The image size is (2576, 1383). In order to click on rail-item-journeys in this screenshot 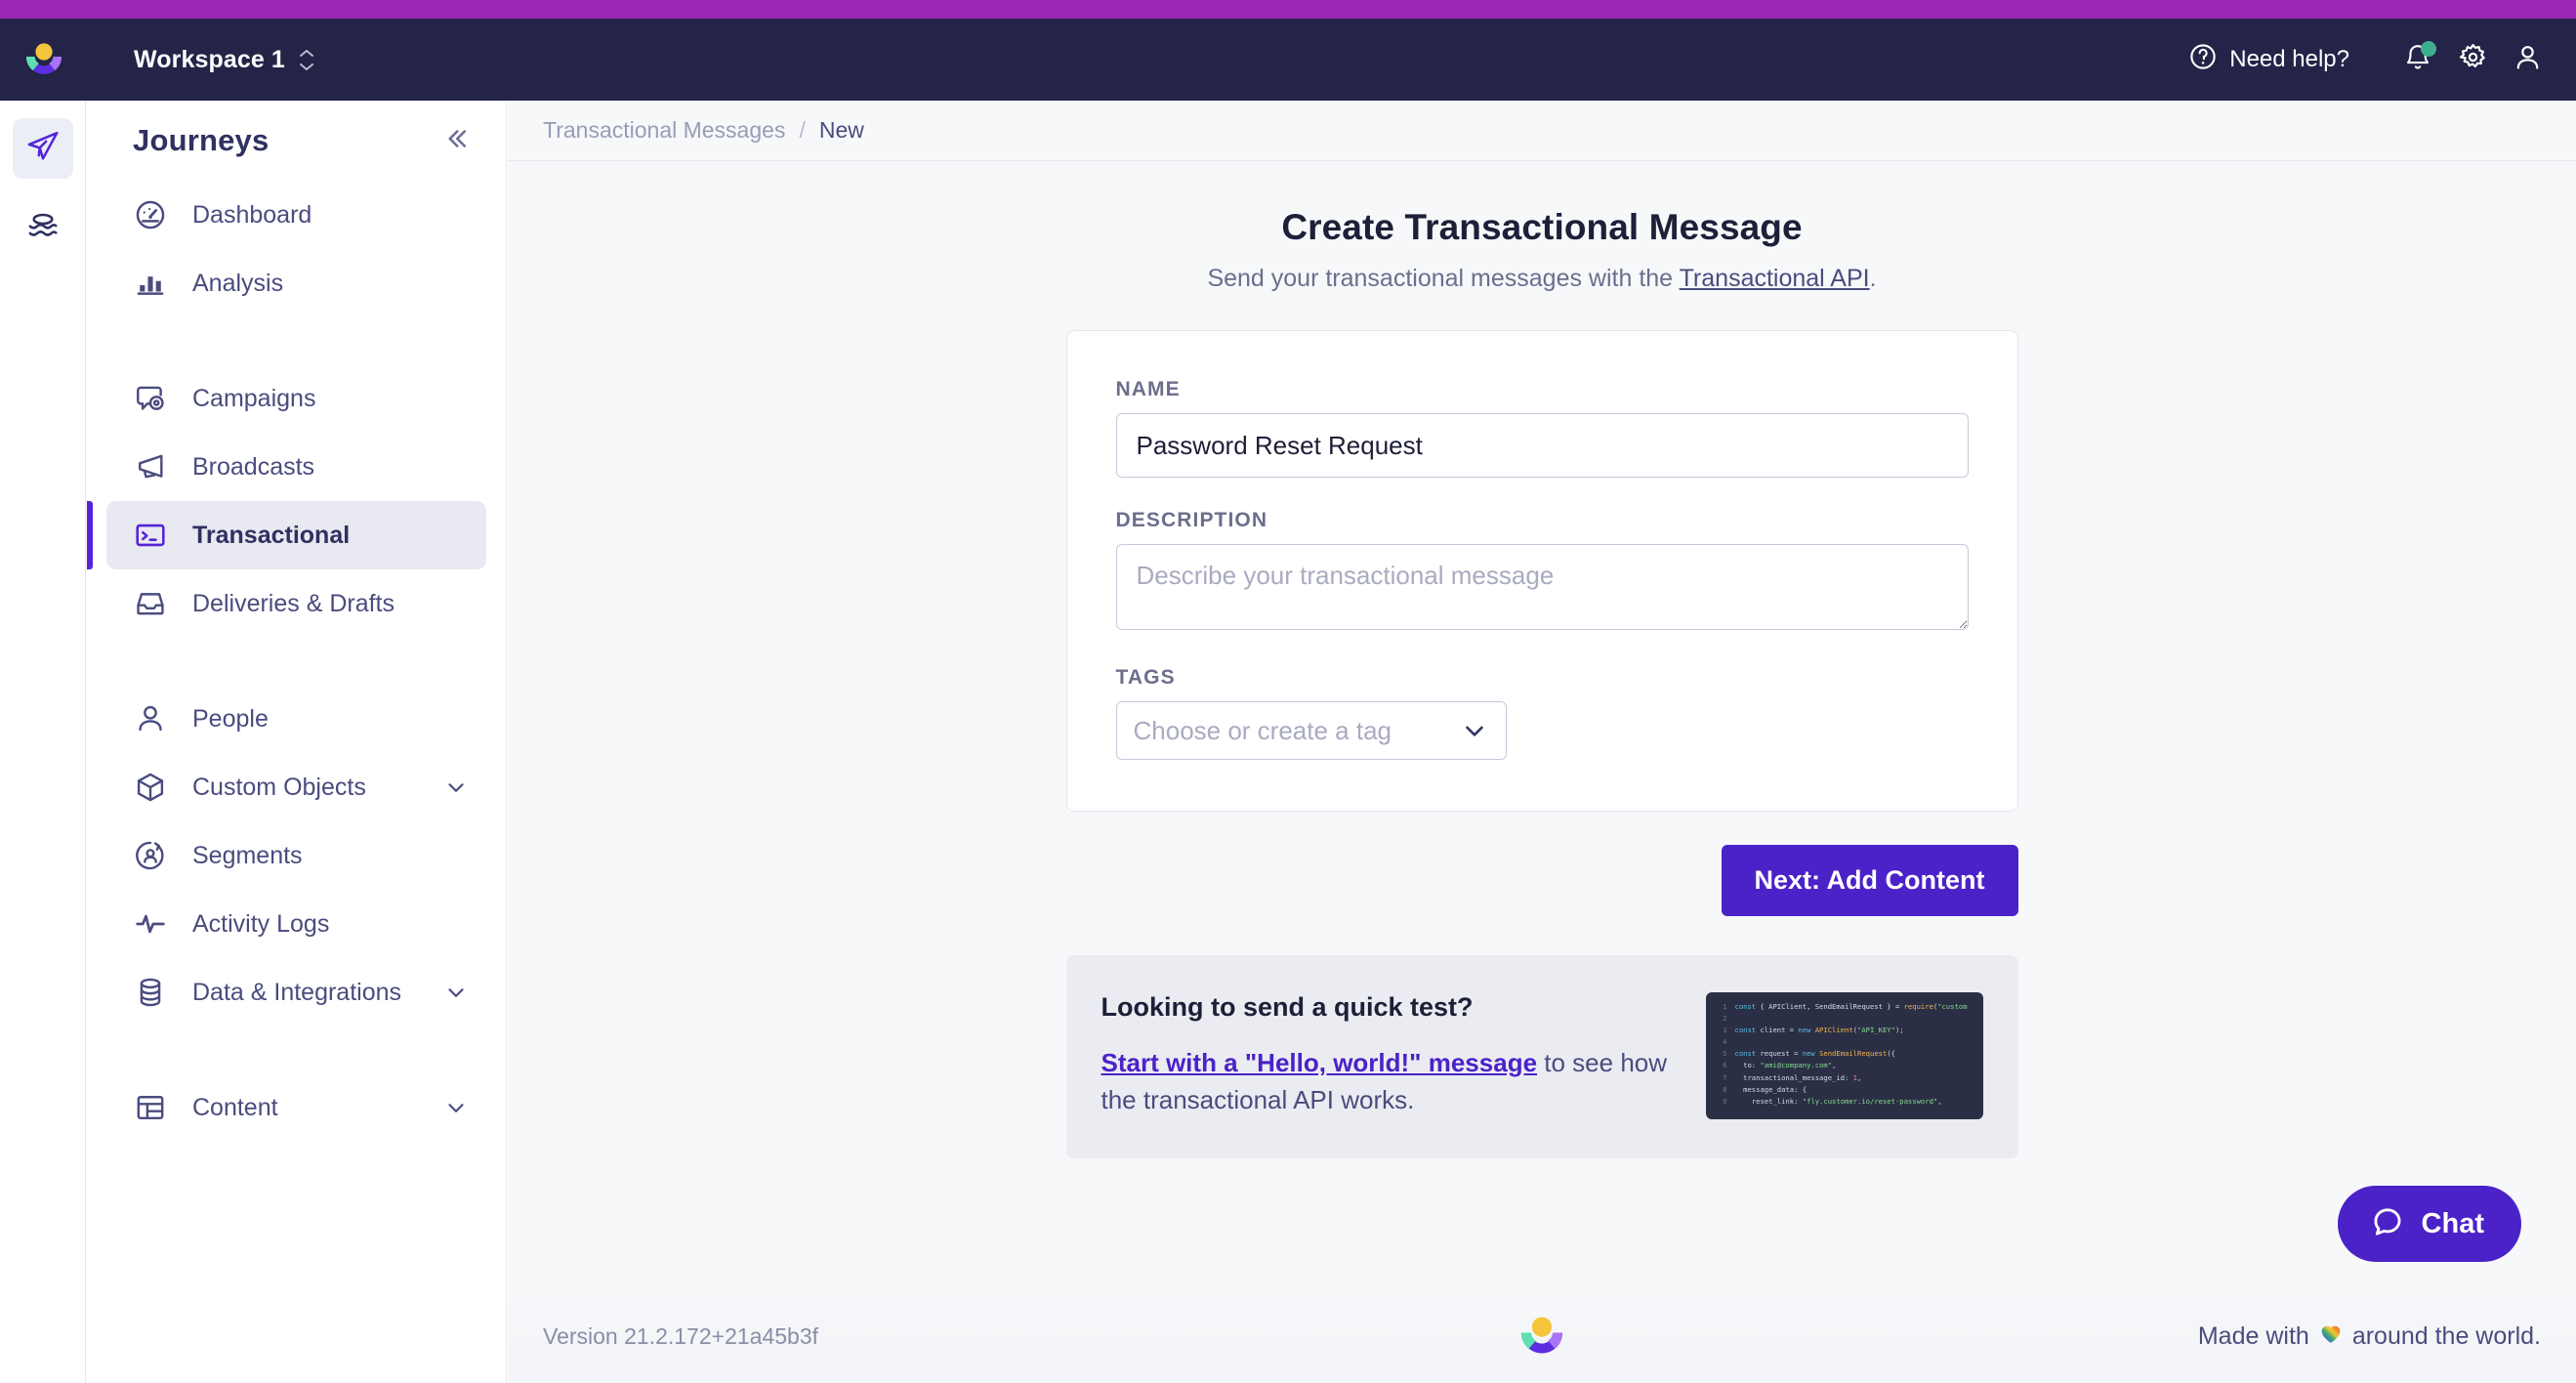, I will do `click(43, 148)`.